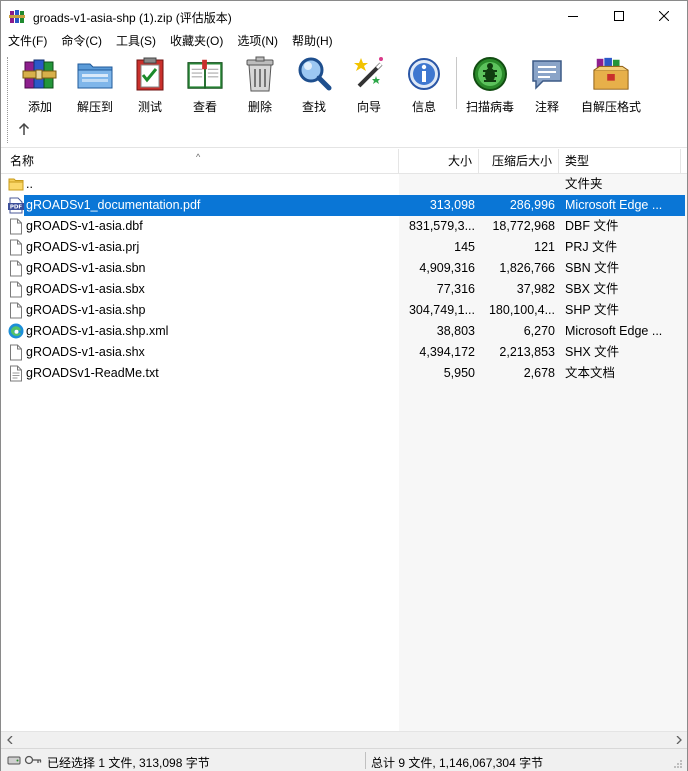 Image resolution: width=688 pixels, height=771 pixels. I want to click on menu-file: 文件(F), so click(27, 41).